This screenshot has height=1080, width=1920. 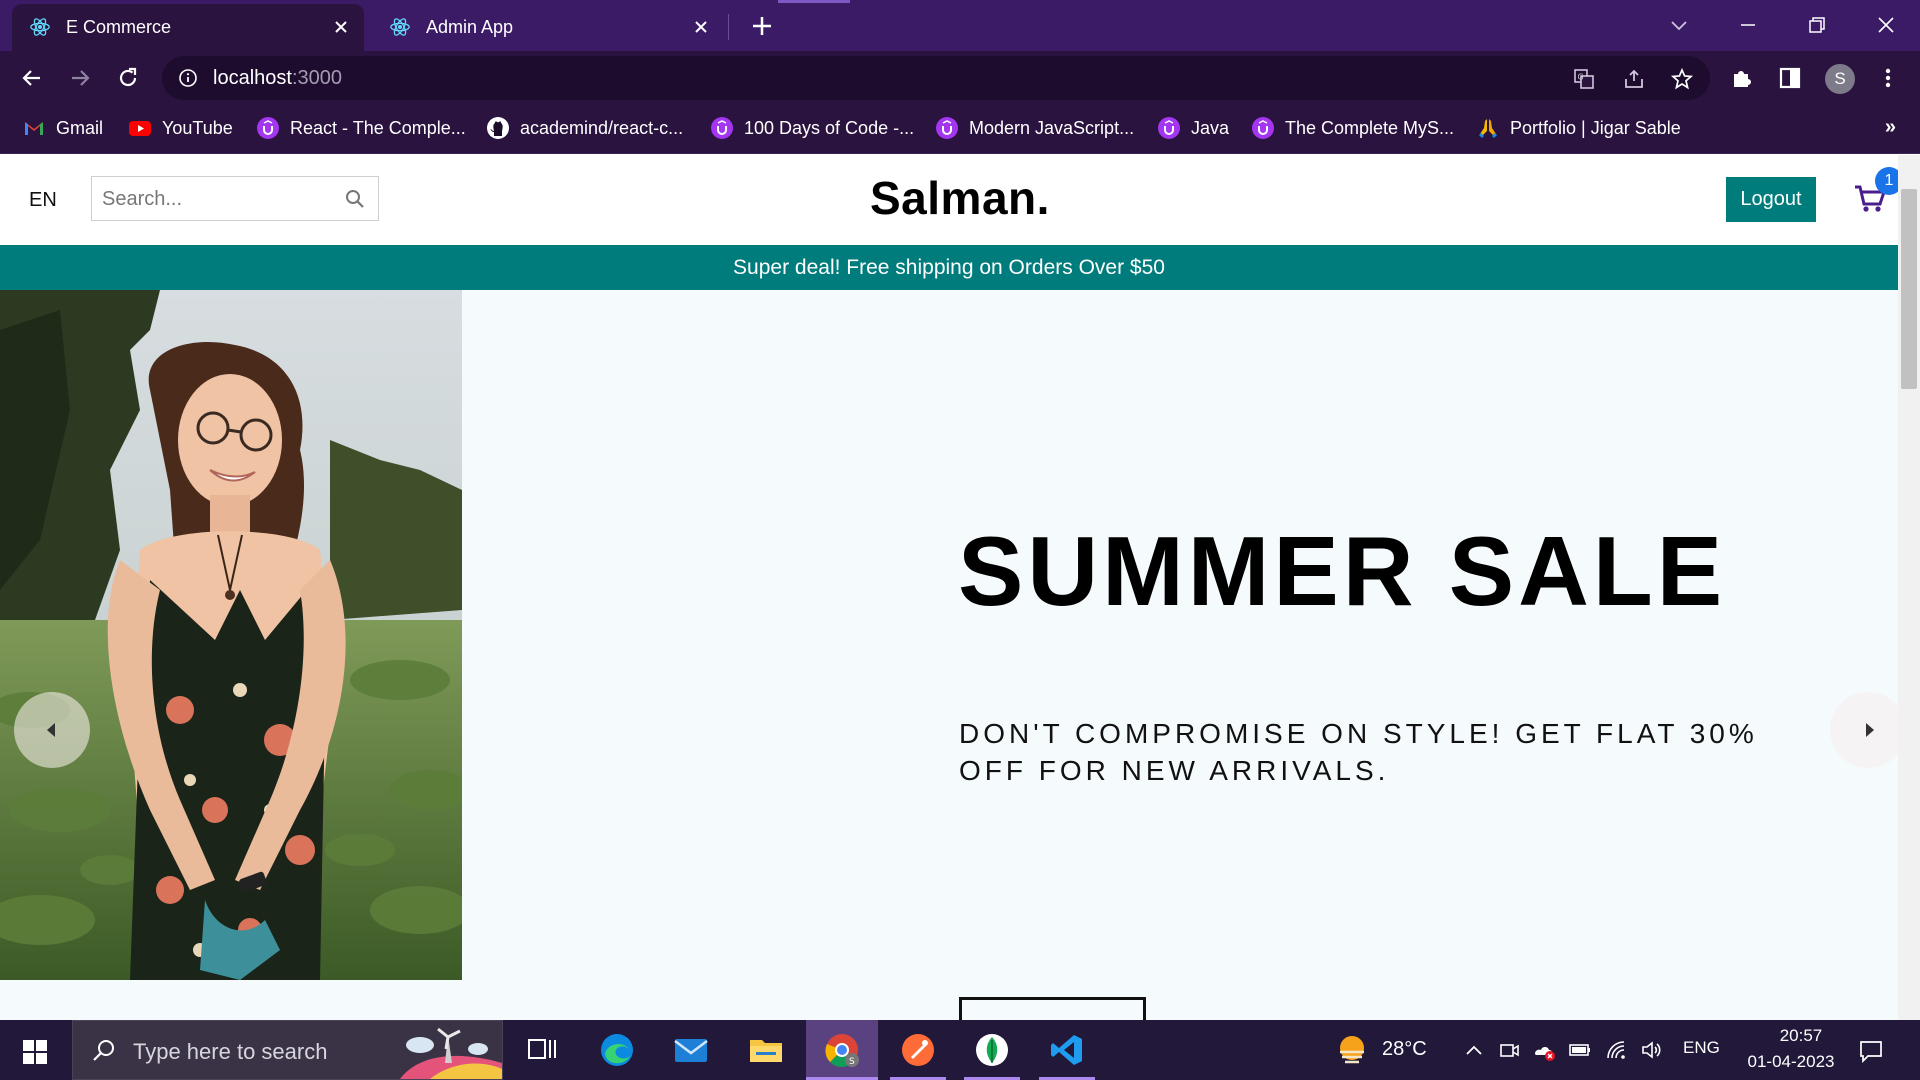 I want to click on gmail-icon, so click(x=34, y=128).